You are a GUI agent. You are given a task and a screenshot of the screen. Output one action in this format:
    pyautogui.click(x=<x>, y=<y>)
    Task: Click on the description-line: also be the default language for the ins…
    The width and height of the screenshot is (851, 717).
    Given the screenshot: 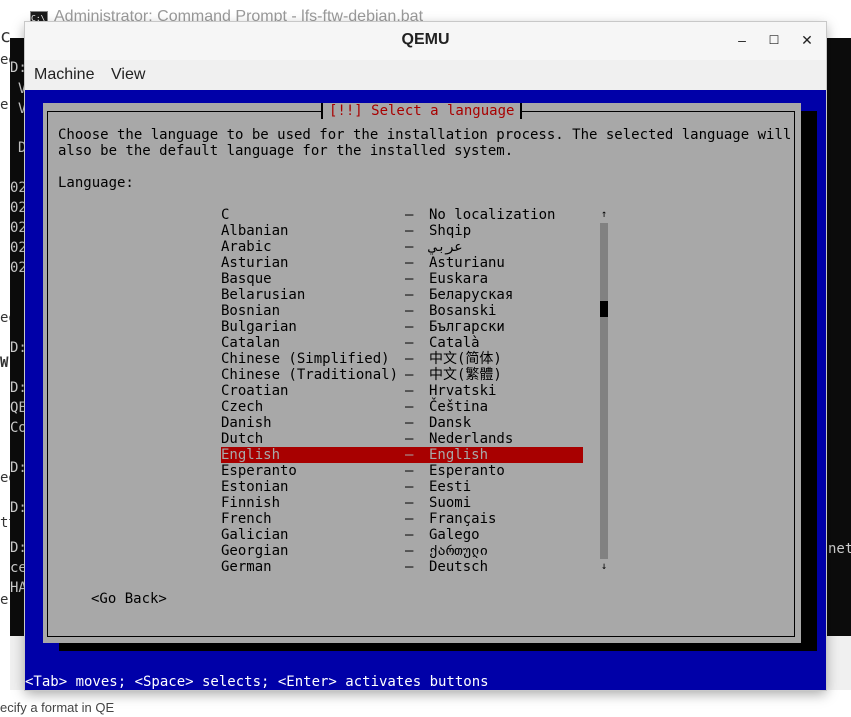 What is the action you would take?
    pyautogui.click(x=286, y=151)
    